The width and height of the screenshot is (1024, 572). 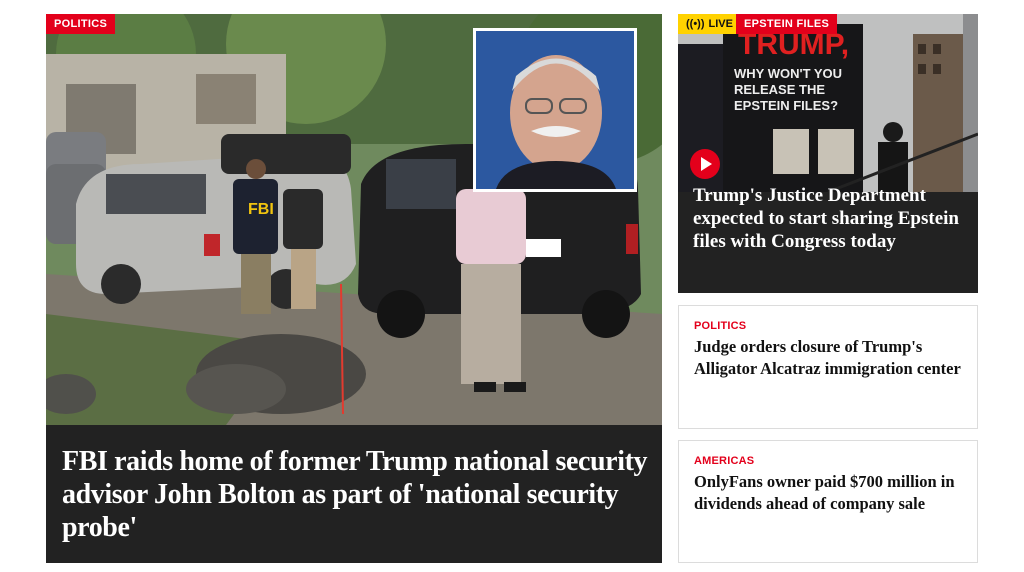 I want to click on play-icon, so click(x=705, y=164).